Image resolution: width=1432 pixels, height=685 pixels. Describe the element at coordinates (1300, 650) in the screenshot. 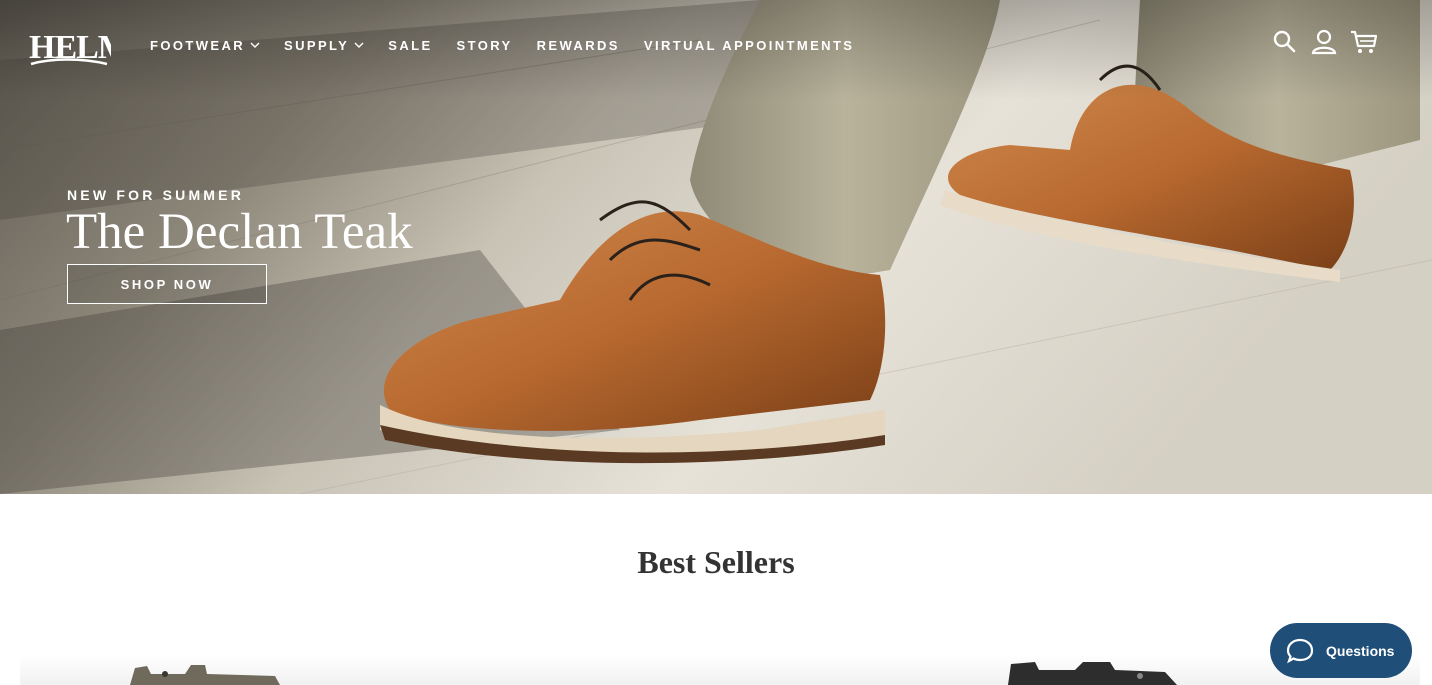

I see `chat-bubble-icon` at that location.